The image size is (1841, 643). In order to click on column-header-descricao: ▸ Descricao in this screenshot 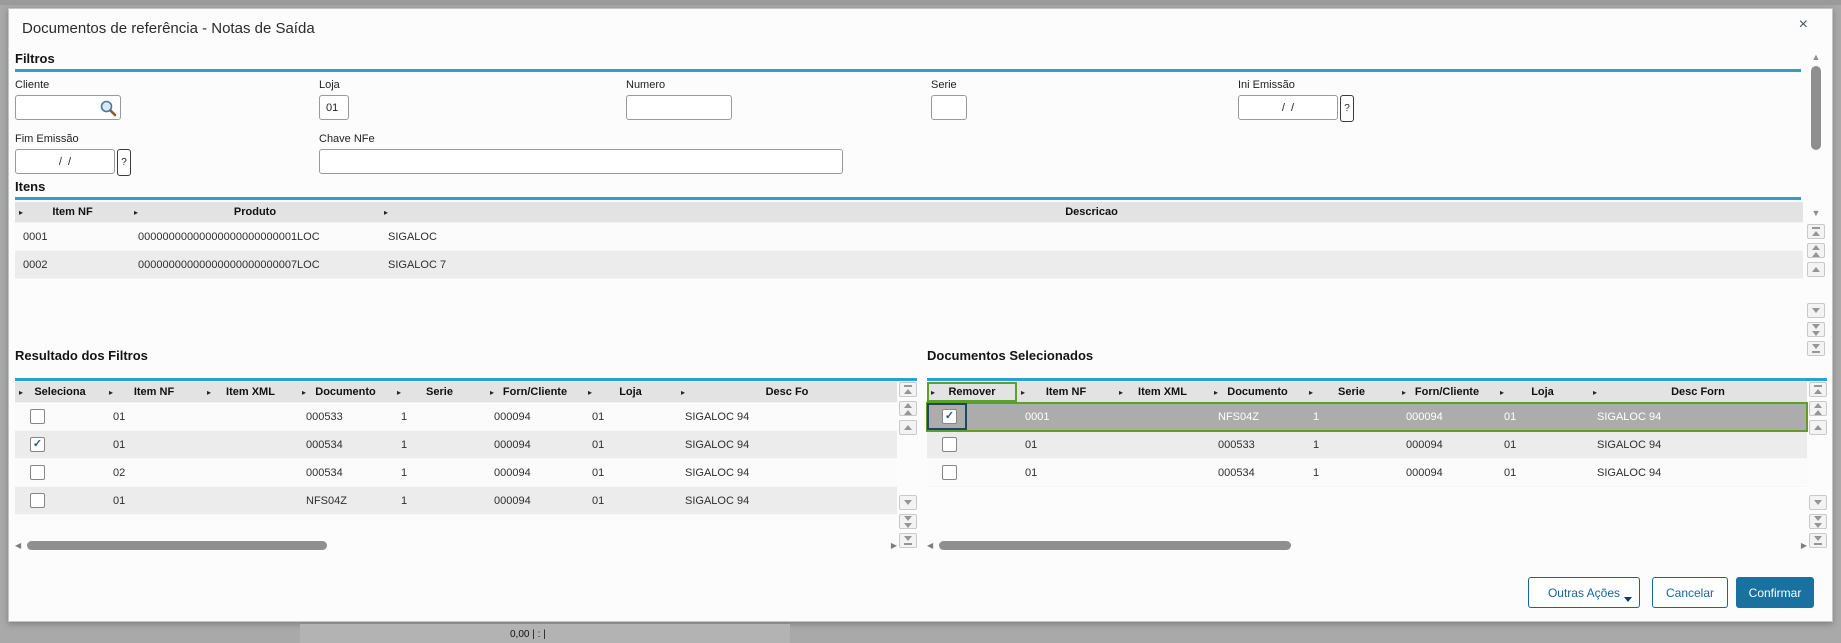, I will do `click(1091, 212)`.